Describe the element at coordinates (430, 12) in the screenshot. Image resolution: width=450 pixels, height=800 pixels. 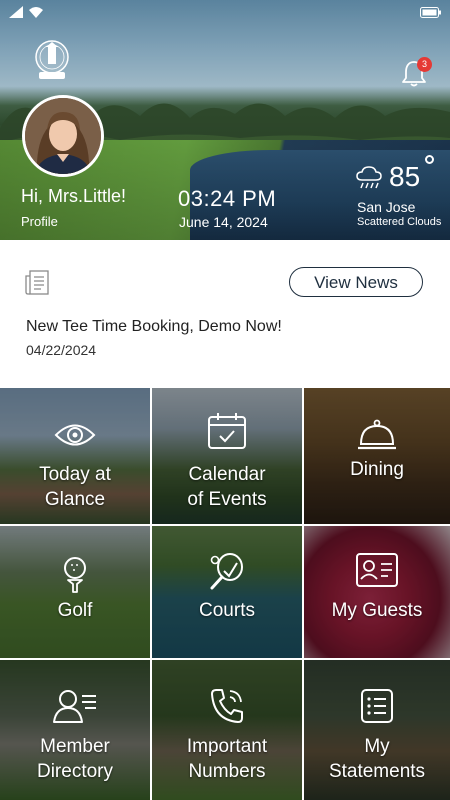
I see `battery-icon` at that location.